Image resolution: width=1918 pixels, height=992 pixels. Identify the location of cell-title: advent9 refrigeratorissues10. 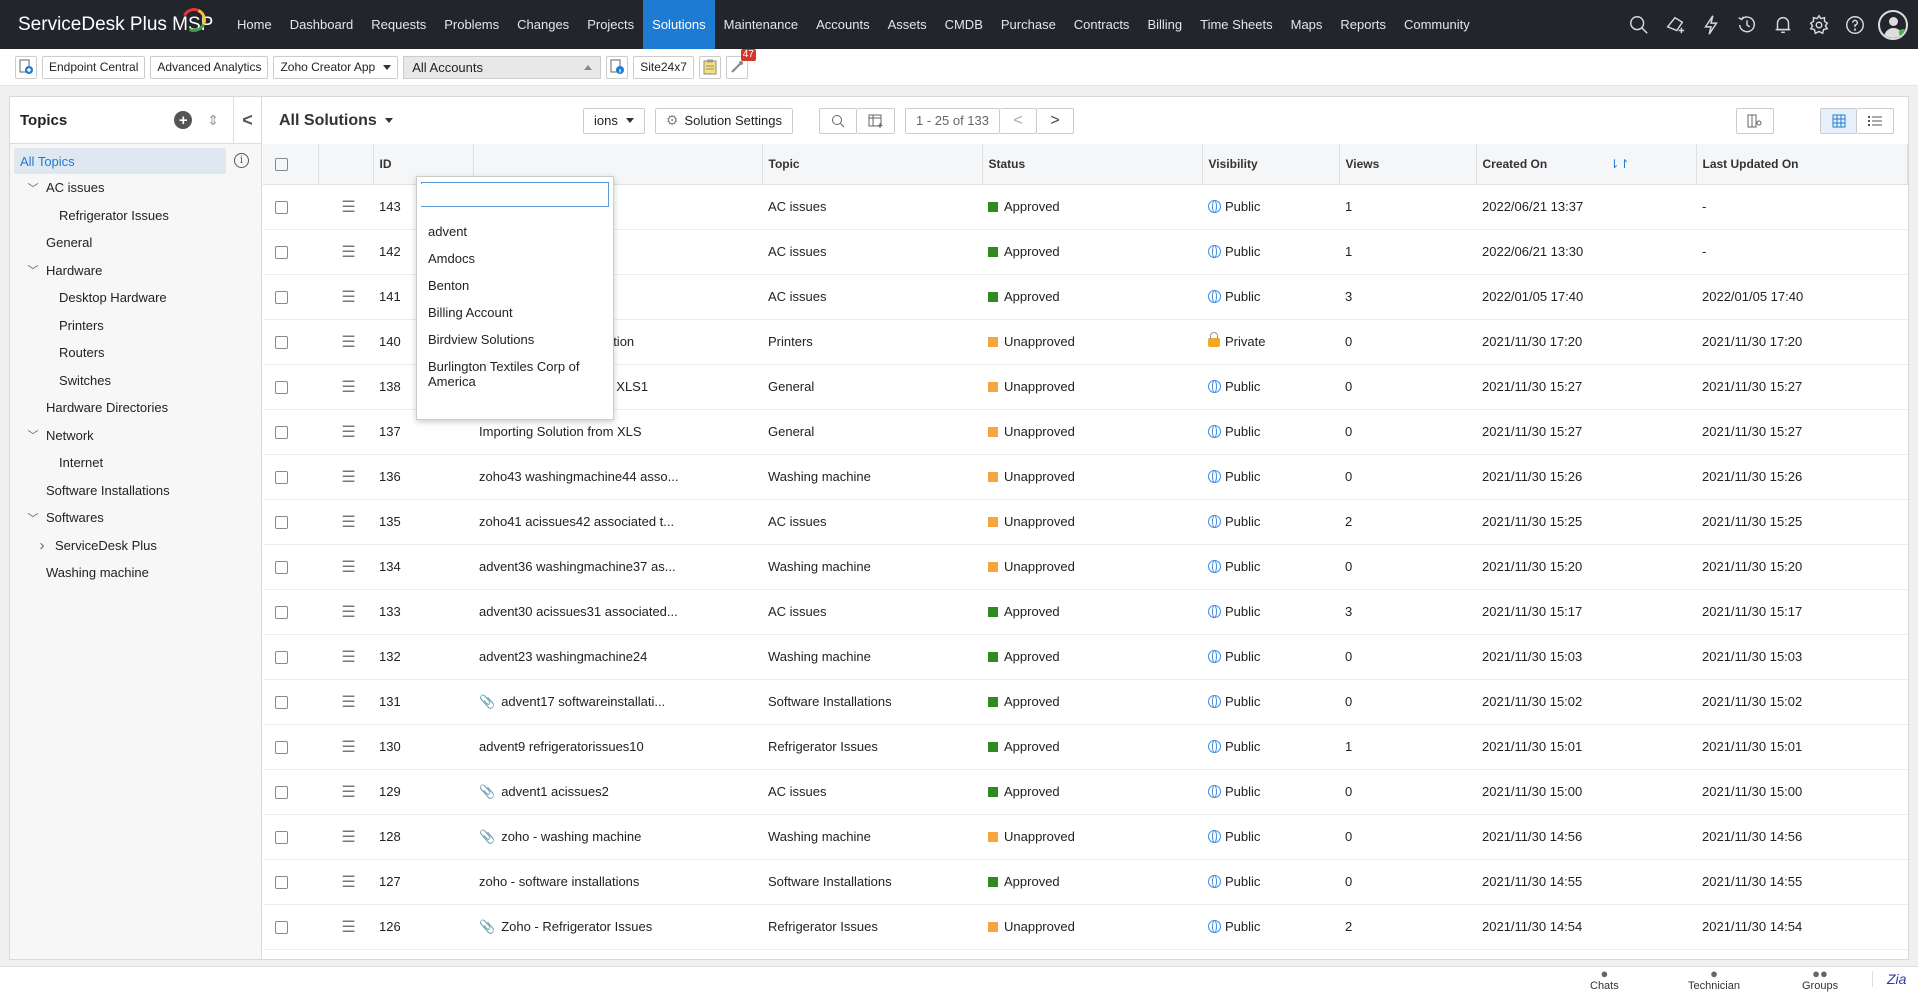
(617, 747).